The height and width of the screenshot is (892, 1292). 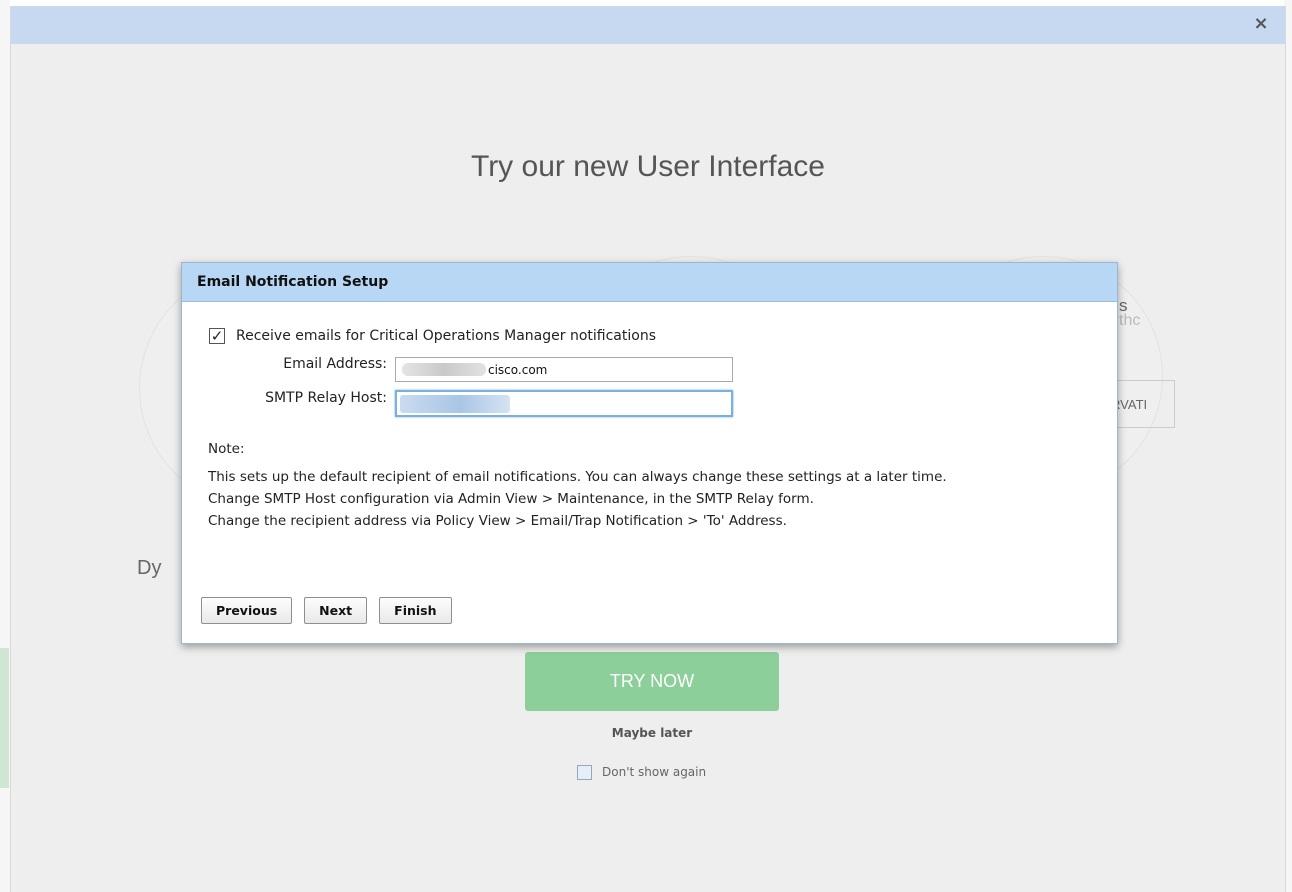 I want to click on receive-emails-checkbox: ✓, so click(x=217, y=336).